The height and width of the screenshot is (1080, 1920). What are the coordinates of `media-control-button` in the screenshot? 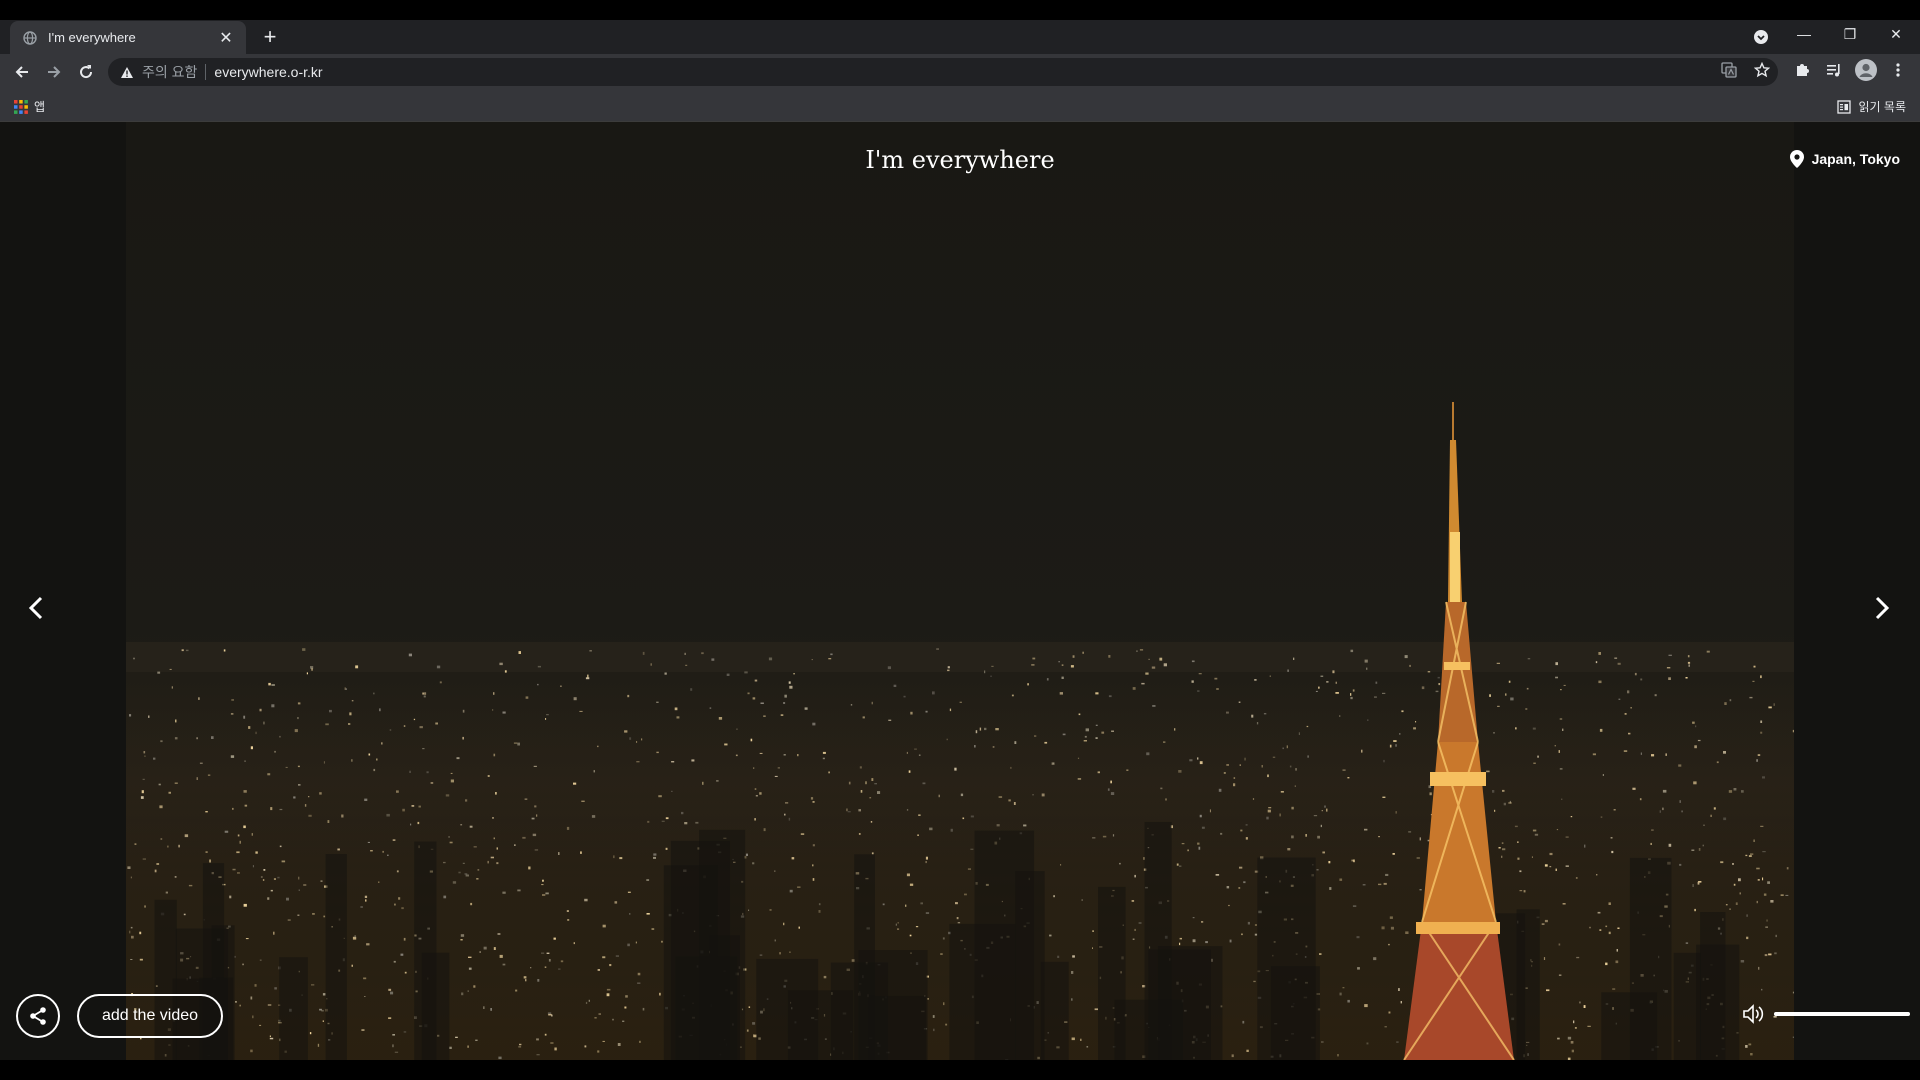 It's located at (1834, 70).